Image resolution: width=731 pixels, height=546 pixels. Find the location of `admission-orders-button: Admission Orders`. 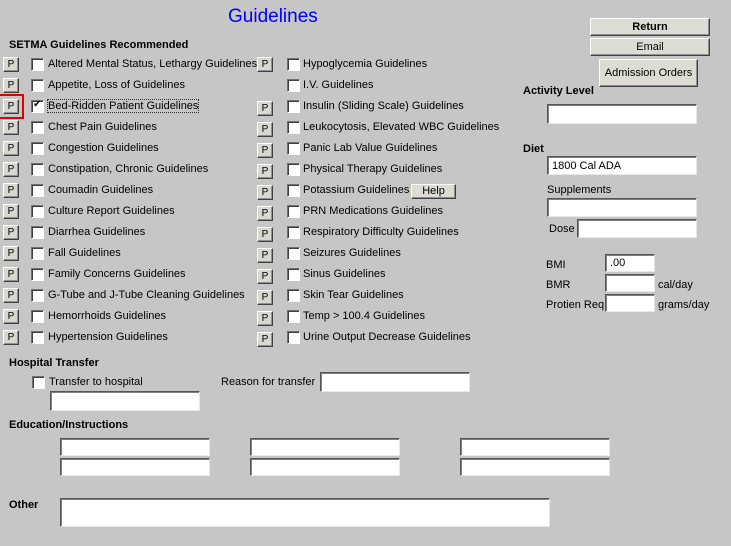

admission-orders-button: Admission Orders is located at coordinates (648, 73).